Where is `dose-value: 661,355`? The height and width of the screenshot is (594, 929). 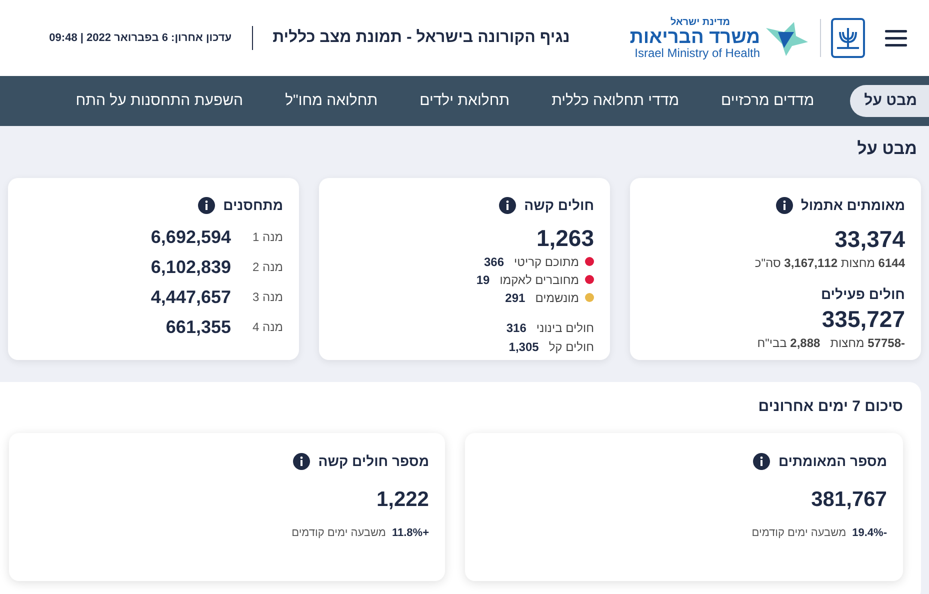
dose-value: 661,355 is located at coordinates (198, 327).